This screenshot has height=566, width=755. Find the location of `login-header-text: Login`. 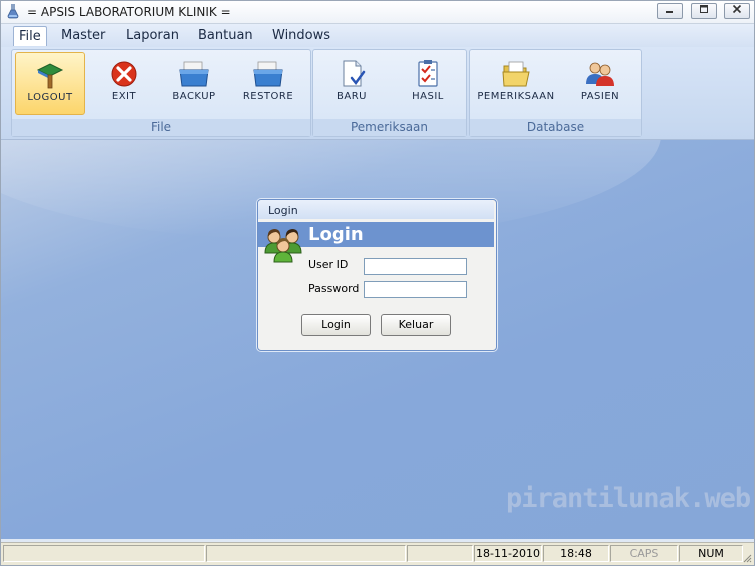

login-header-text: Login is located at coordinates (336, 234).